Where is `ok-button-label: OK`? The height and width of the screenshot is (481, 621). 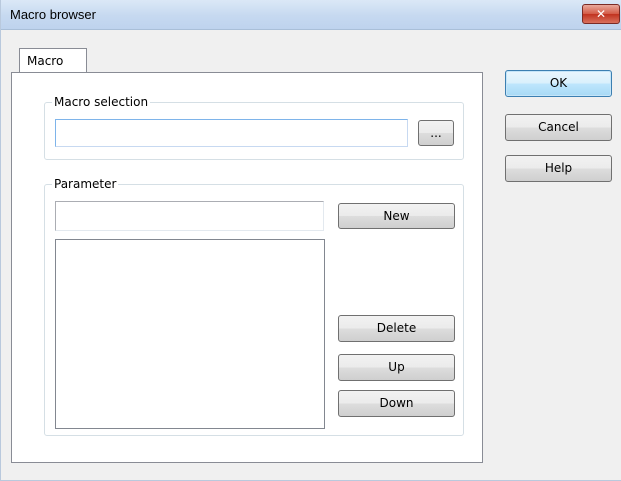
ok-button-label: OK is located at coordinates (558, 83).